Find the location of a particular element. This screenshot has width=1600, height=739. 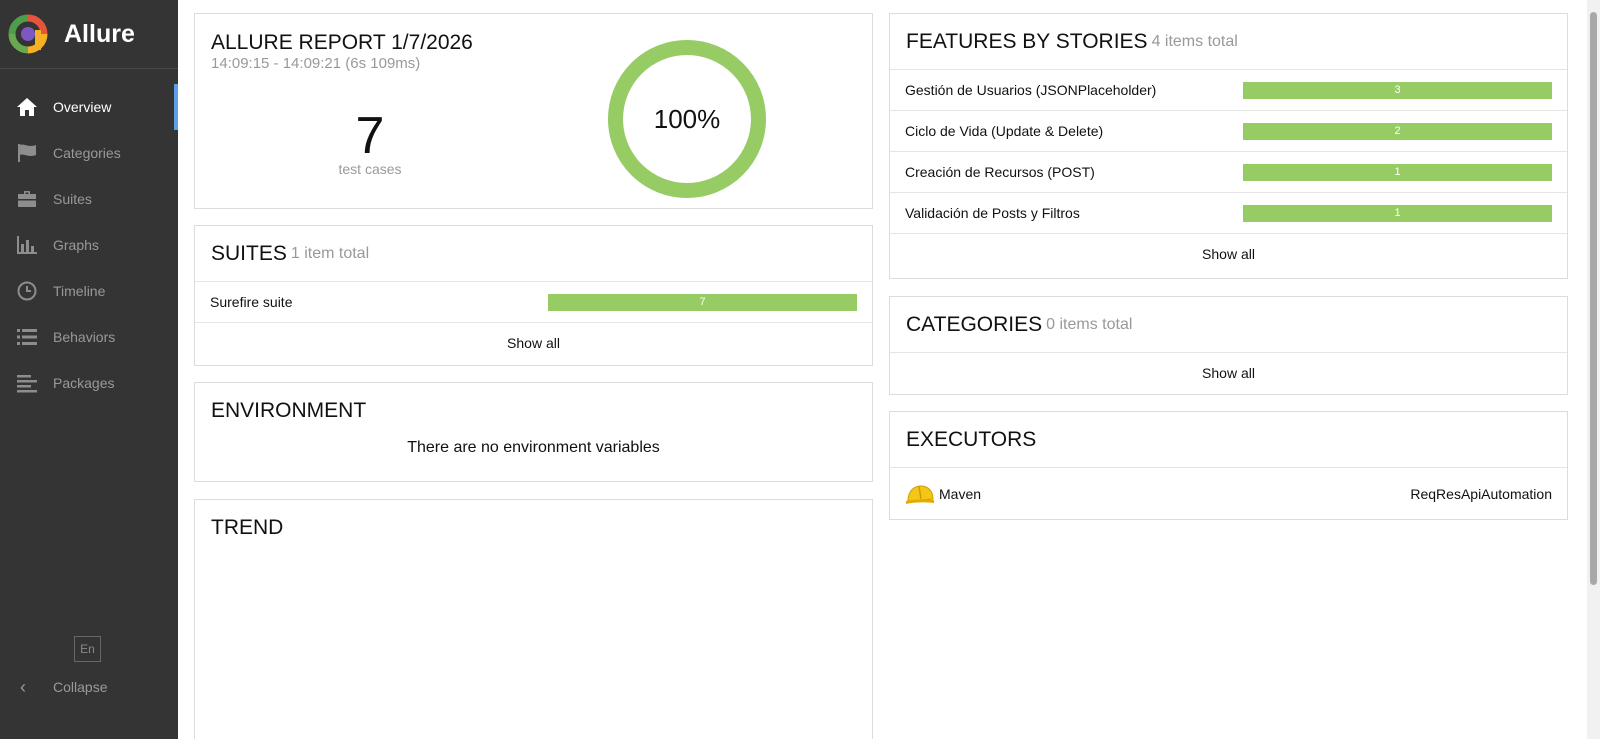

suites-title: SUITES is located at coordinates (249, 253).